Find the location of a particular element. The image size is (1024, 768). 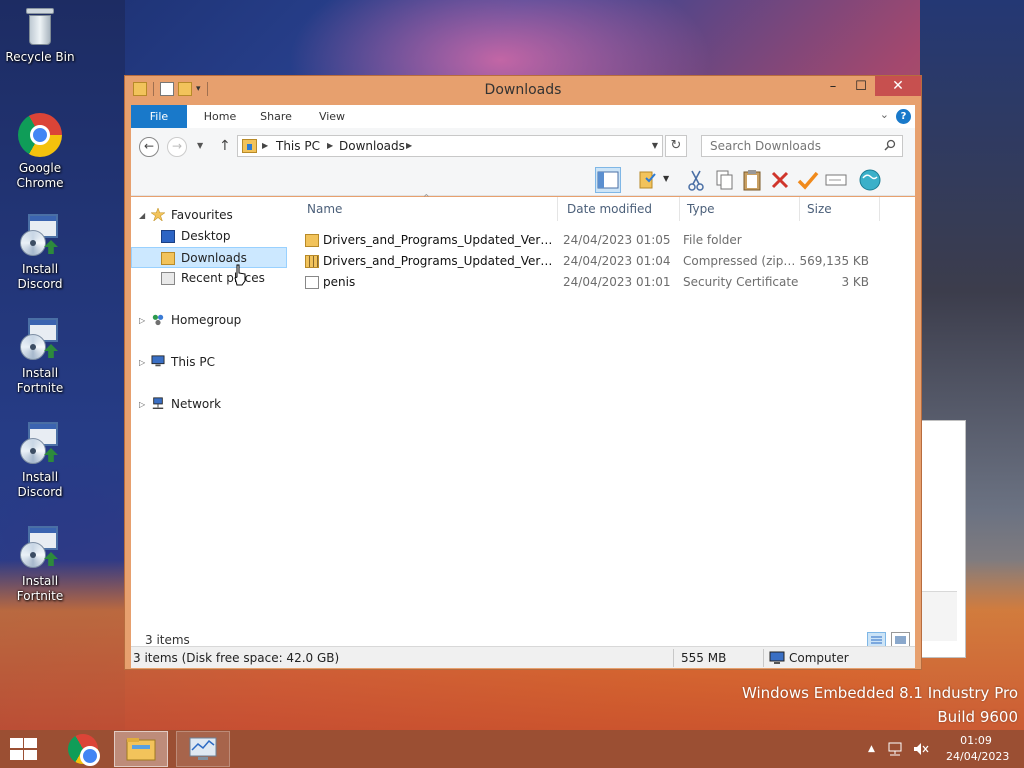

preview-pane-icon is located at coordinates (608, 180).